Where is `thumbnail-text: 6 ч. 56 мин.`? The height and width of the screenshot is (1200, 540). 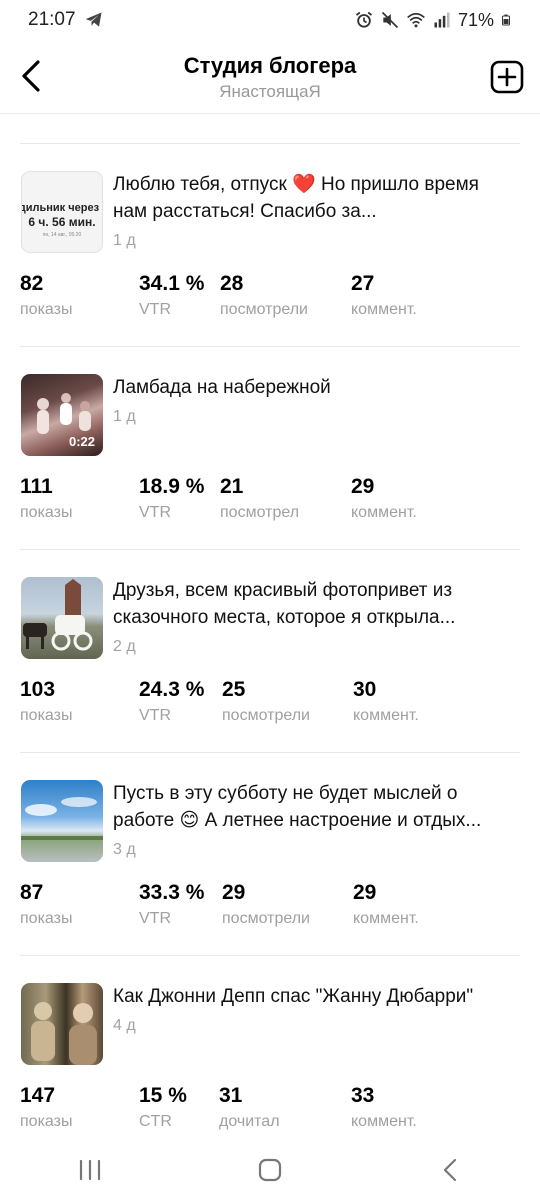 thumbnail-text: 6 ч. 56 мин. is located at coordinates (62, 222).